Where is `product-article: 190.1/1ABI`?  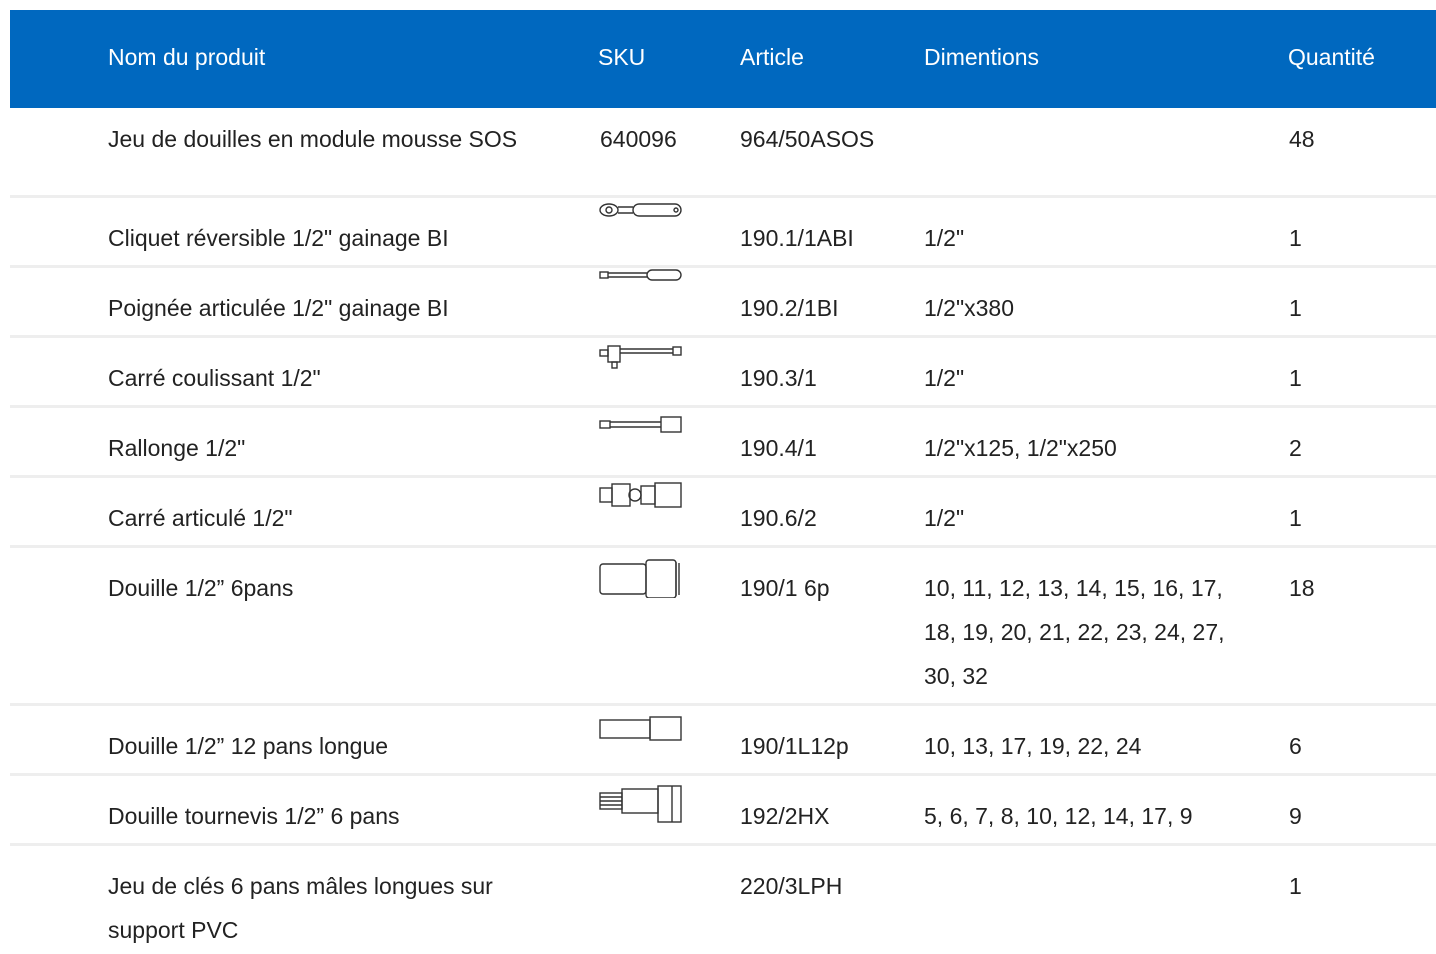
product-article: 190.1/1ABI is located at coordinates (797, 238).